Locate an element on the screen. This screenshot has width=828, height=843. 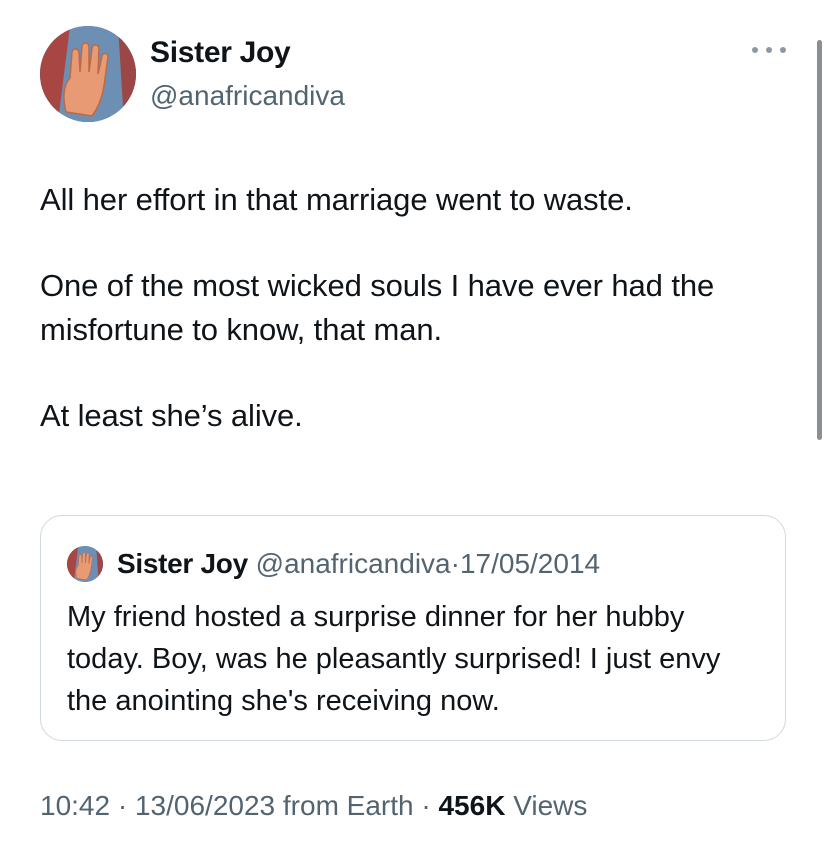
tweet-time: 10:42 is located at coordinates (75, 805).